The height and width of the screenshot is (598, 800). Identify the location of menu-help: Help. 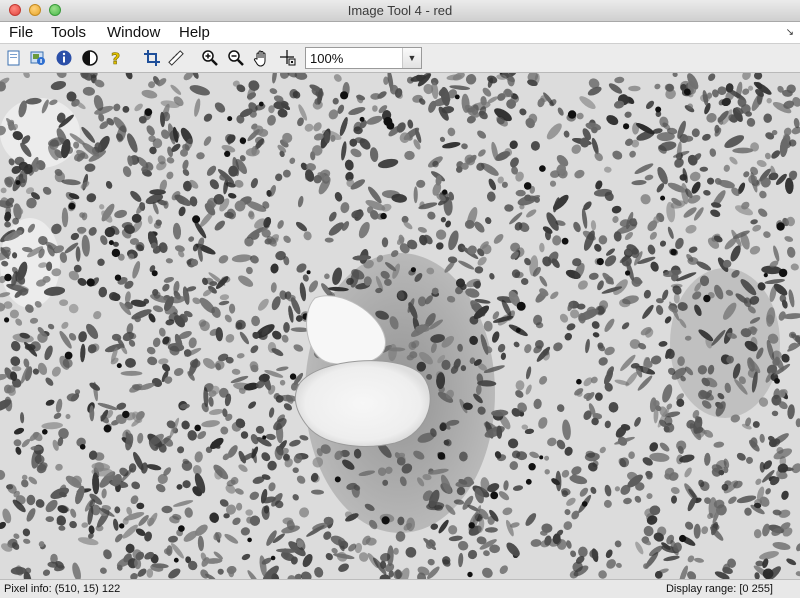
(194, 32).